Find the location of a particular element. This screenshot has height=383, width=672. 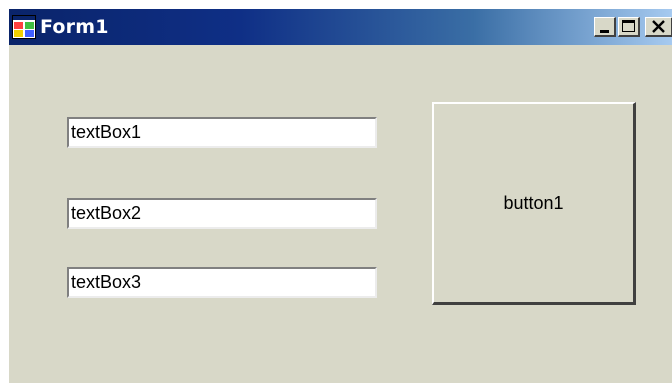

form-icon is located at coordinates (24, 27).